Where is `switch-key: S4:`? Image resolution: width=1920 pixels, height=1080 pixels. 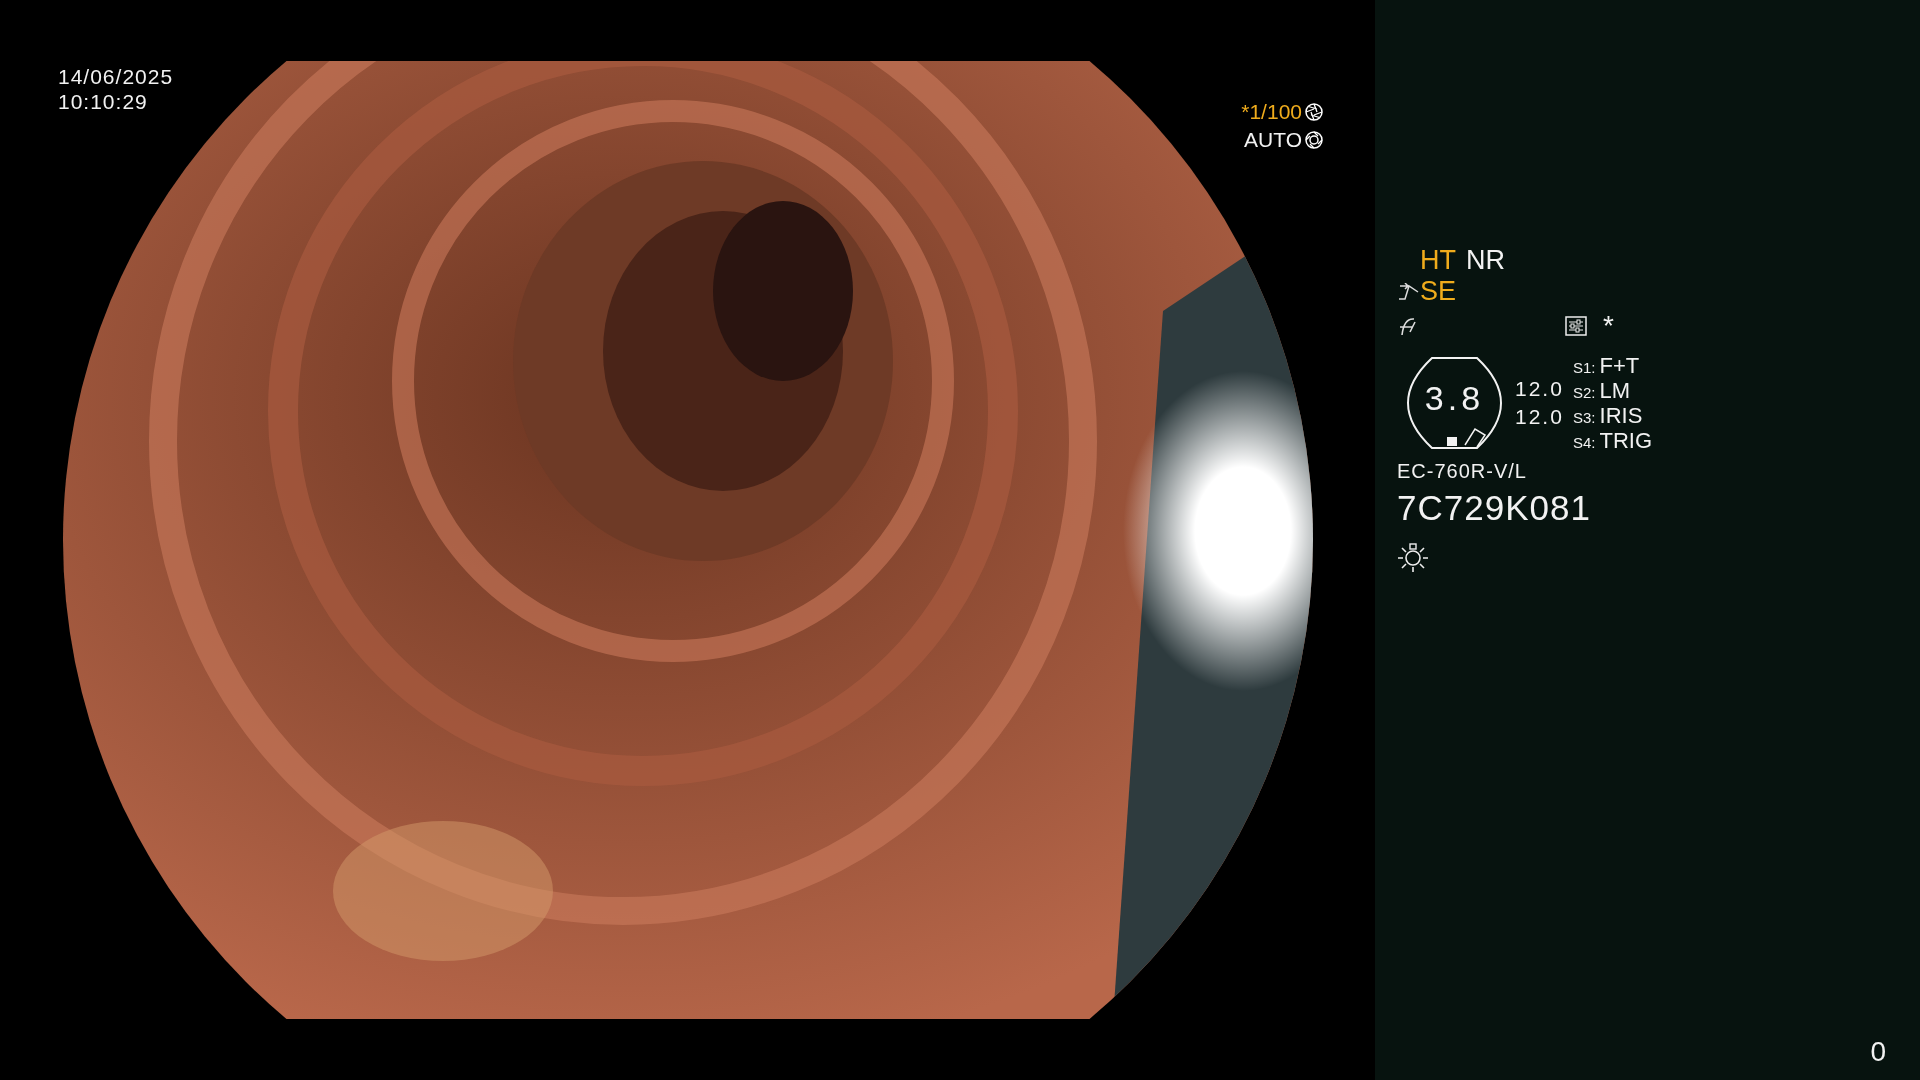 switch-key: S4: is located at coordinates (1584, 442).